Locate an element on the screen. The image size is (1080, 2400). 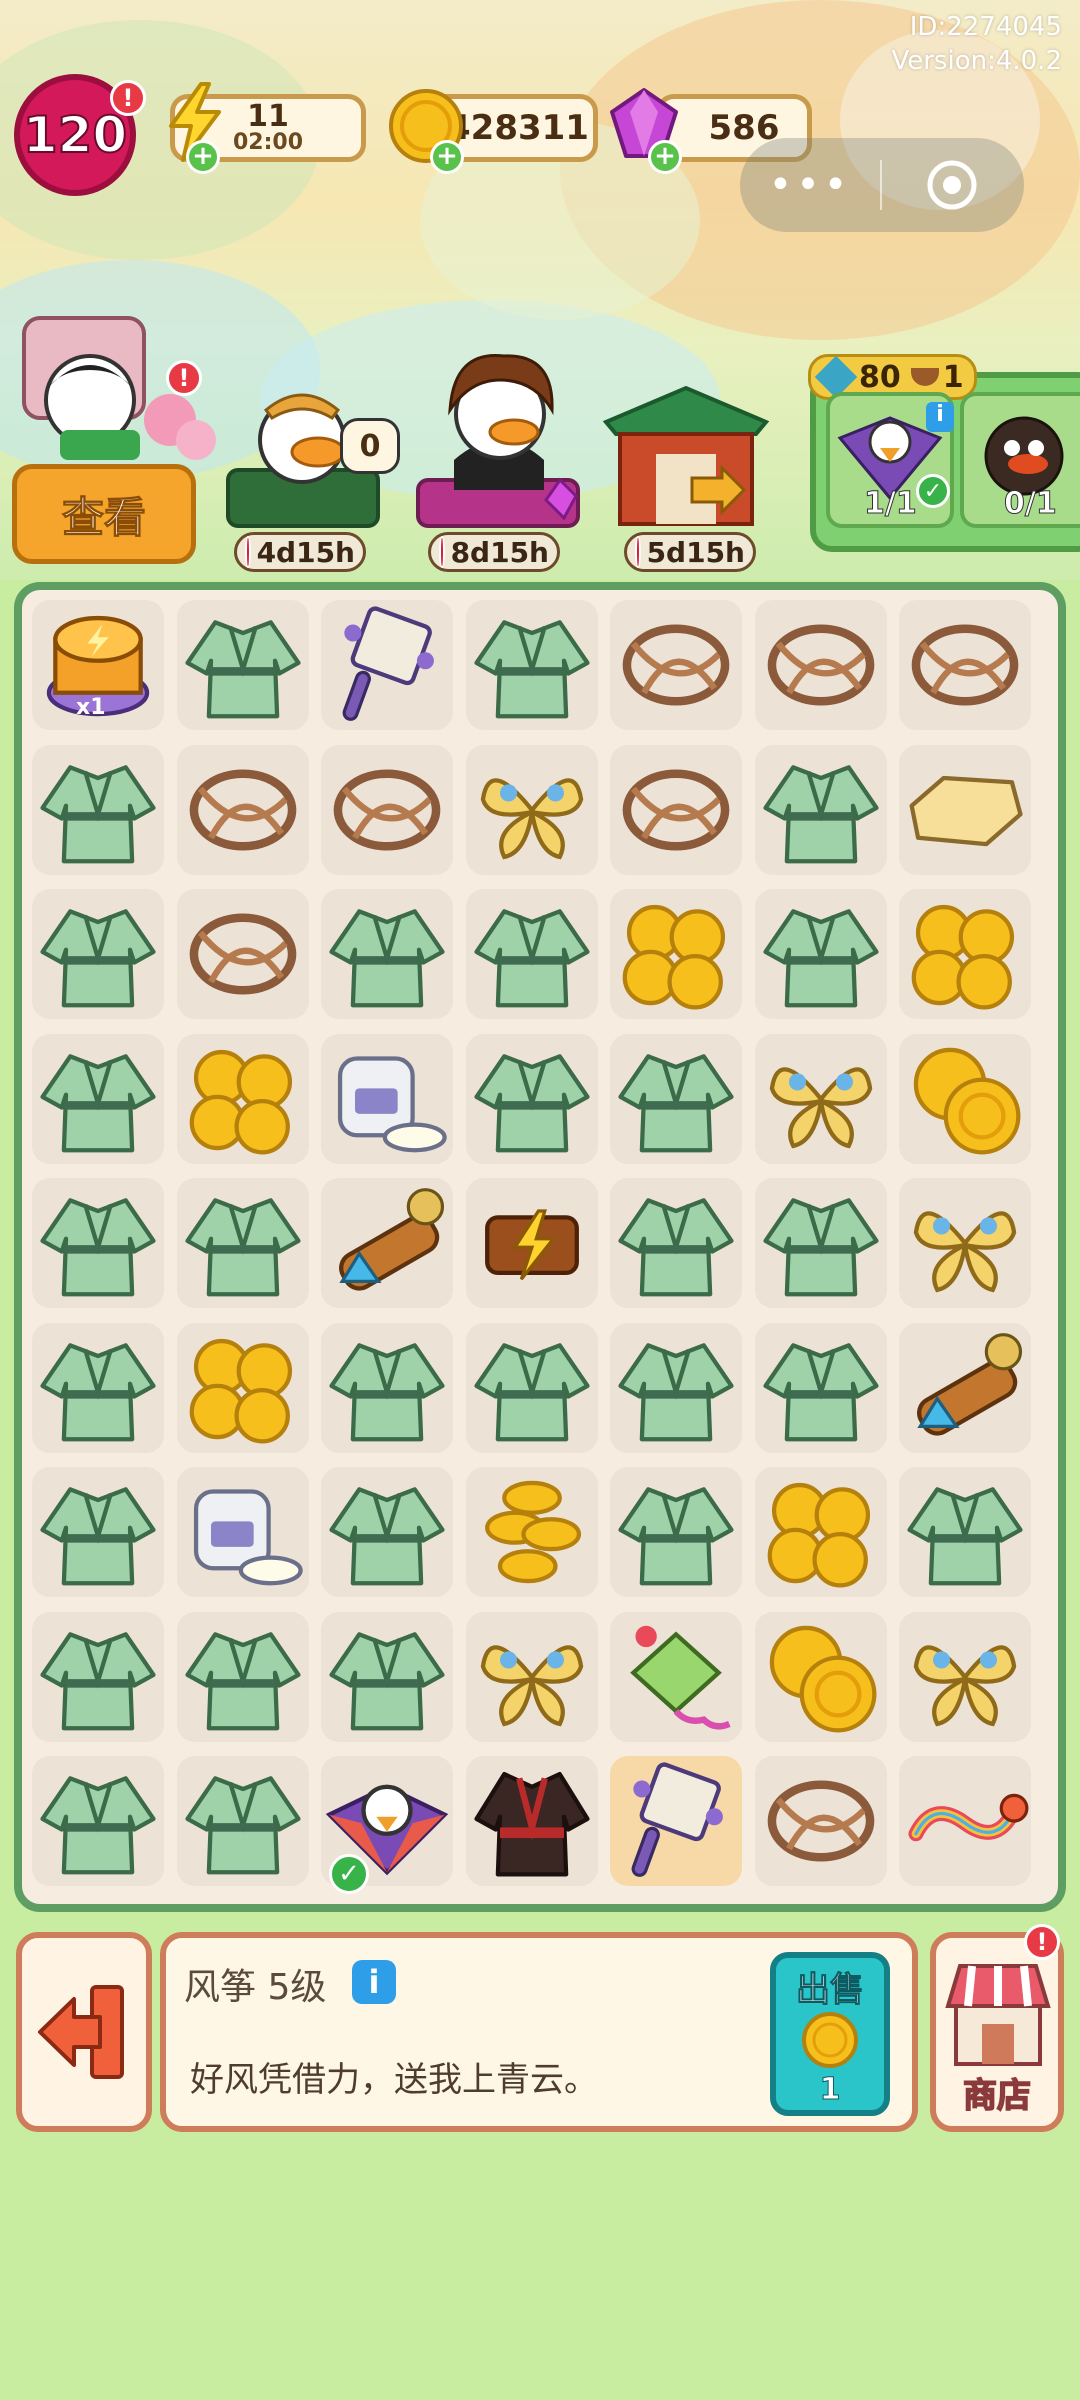
order-info-icon: i is located at coordinates (940, 417).